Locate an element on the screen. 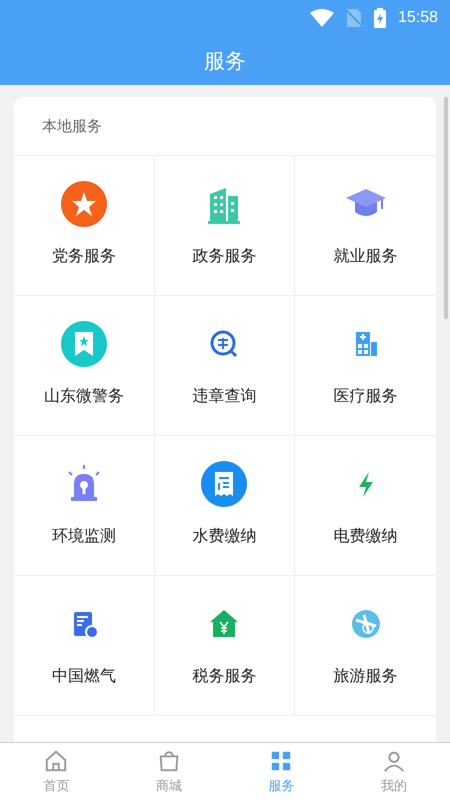 The height and width of the screenshot is (800, 450). receipt-icon is located at coordinates (224, 484).